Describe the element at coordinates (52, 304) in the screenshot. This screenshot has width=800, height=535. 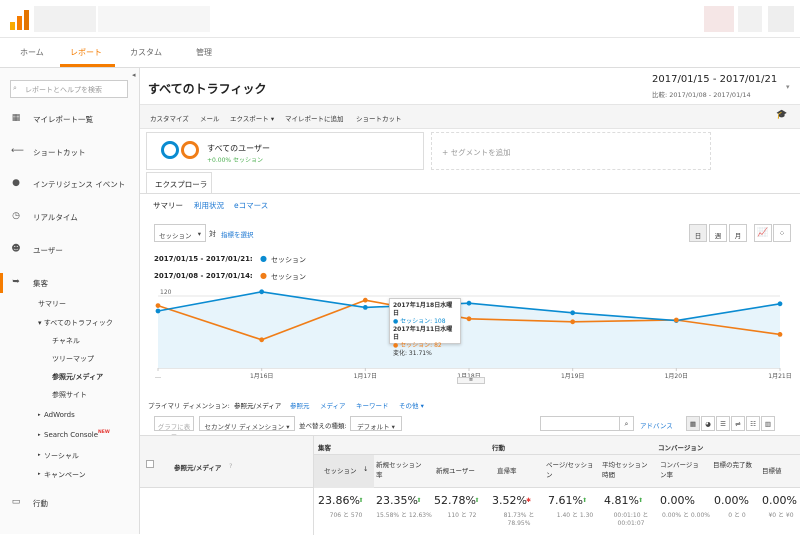
I see `sidebar-sub-summary: サマリー` at that location.